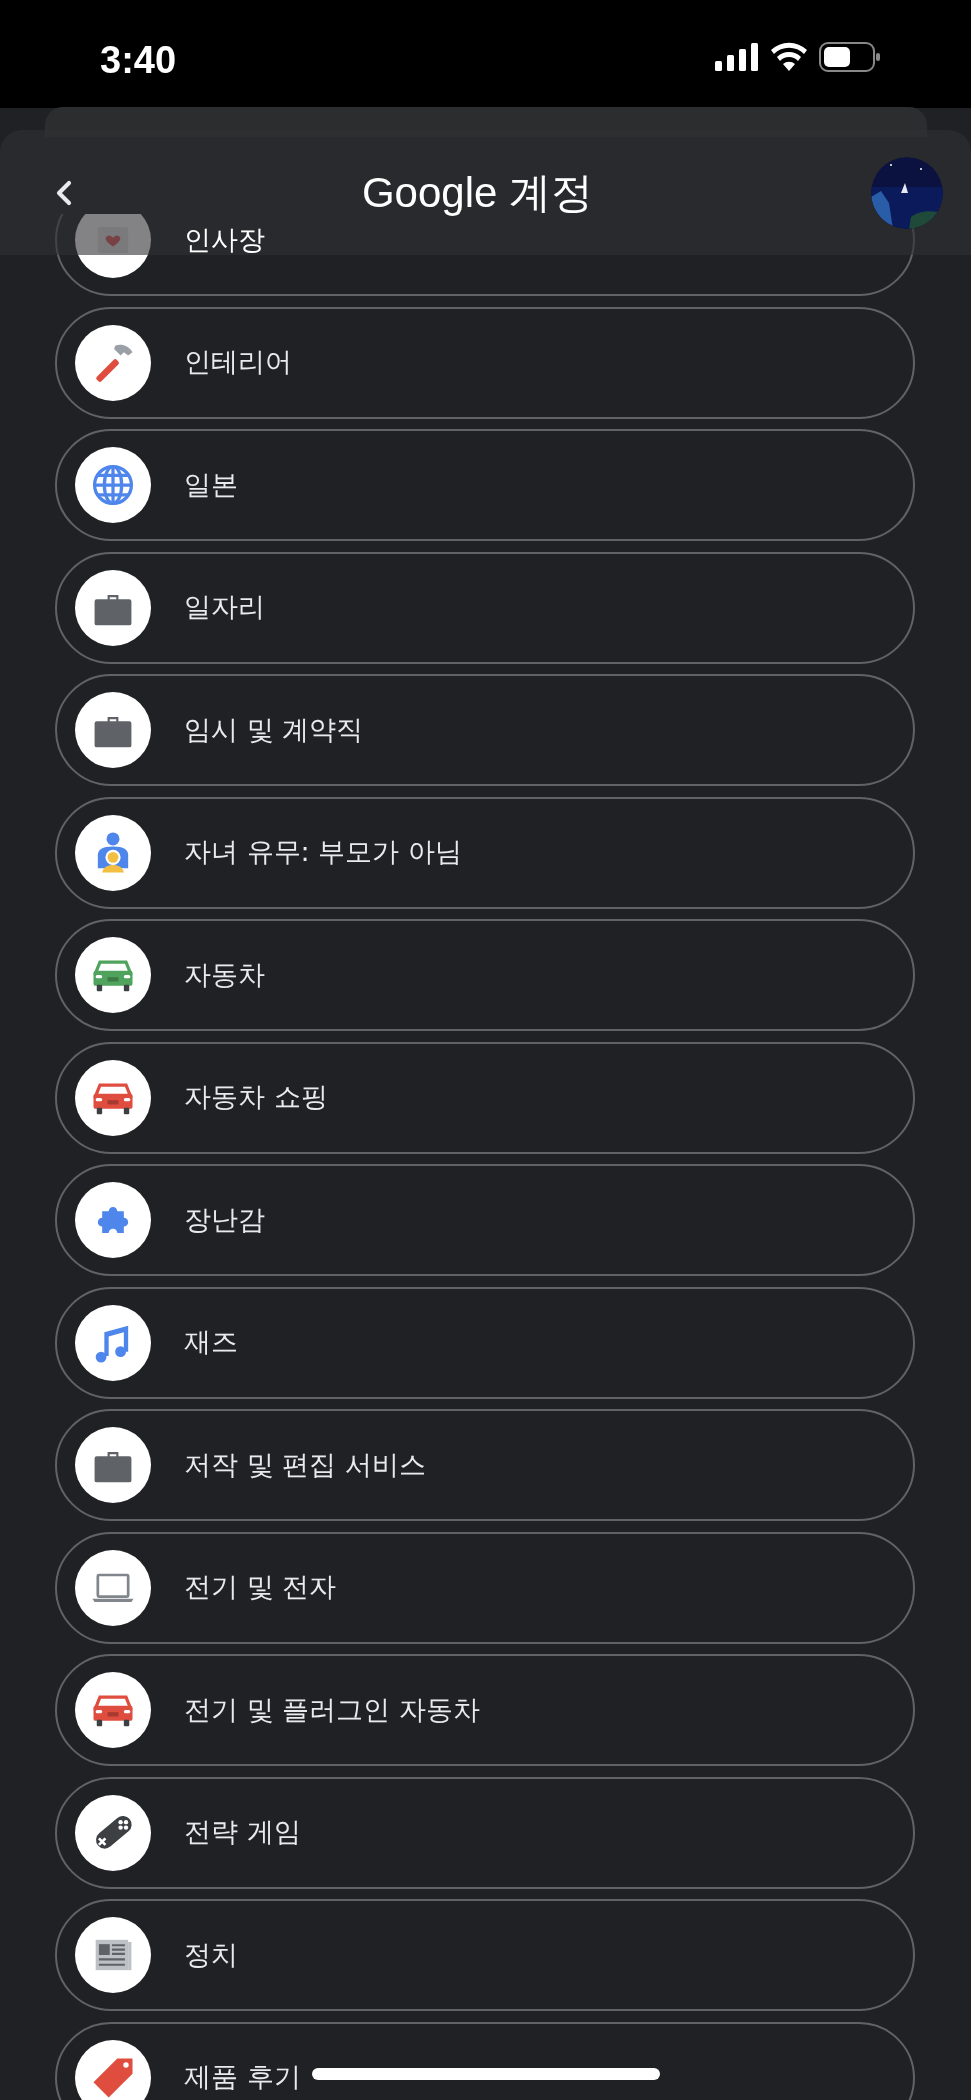 The image size is (971, 2100). What do you see at coordinates (485, 1465) in the screenshot?
I see `interest-item: 저작 및 편집 서비스` at bounding box center [485, 1465].